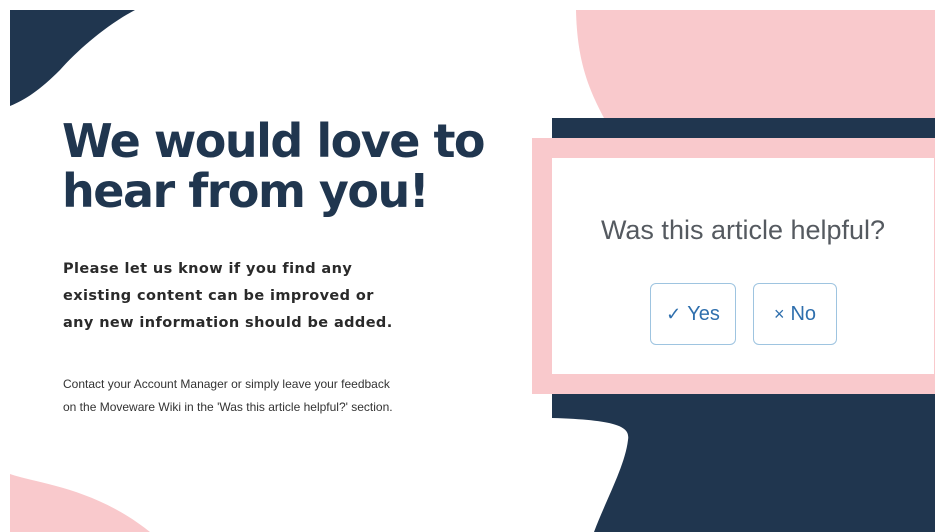  I want to click on headline: We would love to hear from you!, so click(297, 166).